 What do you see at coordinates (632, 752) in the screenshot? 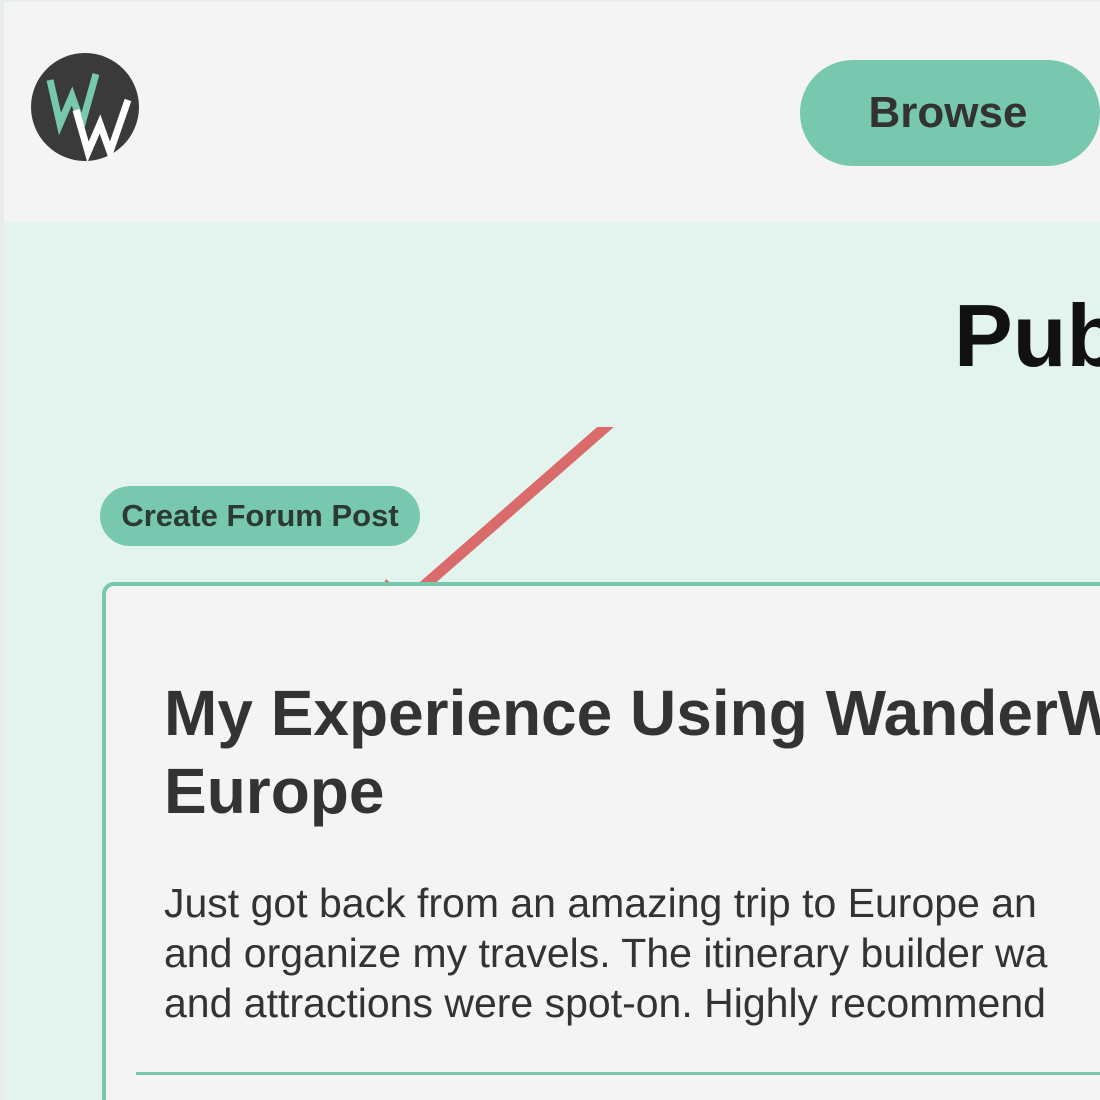
I see `post-title: My Experience Using WanderW Europe` at bounding box center [632, 752].